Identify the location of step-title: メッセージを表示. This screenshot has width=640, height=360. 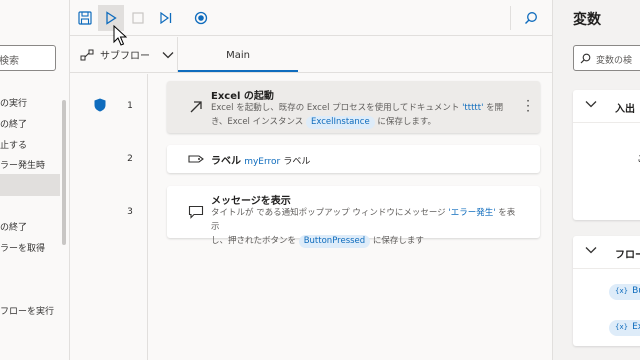
(251, 201).